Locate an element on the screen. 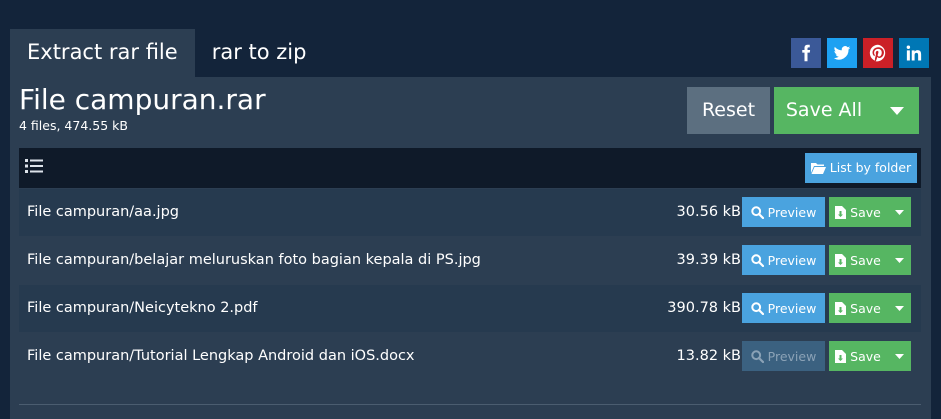  facebook-share-button is located at coordinates (806, 53).